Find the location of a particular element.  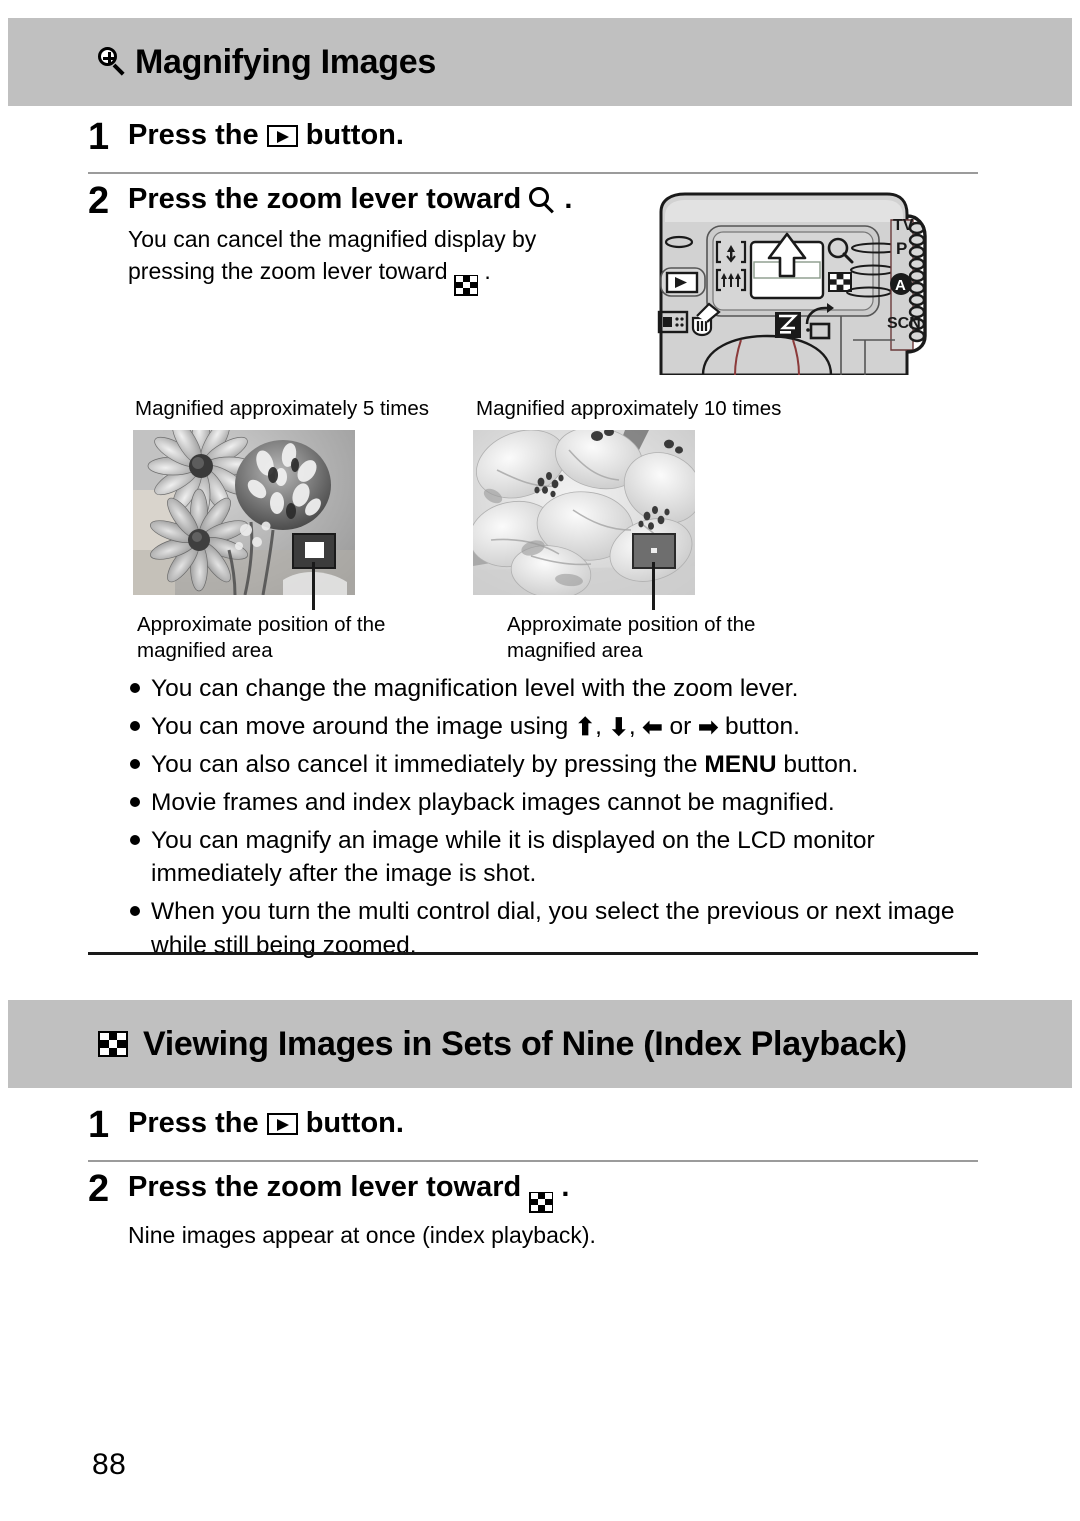

sample-photo-10x is located at coordinates (584, 512).